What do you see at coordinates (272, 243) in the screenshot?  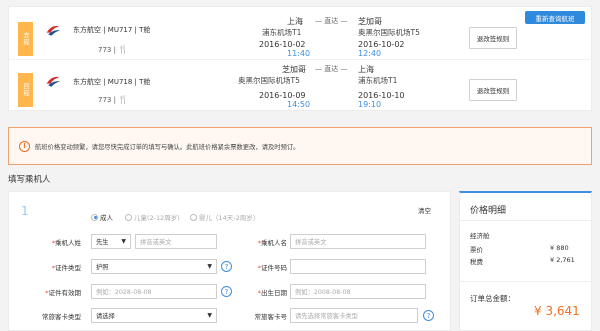 I see `first-name-label: *乘机人名` at bounding box center [272, 243].